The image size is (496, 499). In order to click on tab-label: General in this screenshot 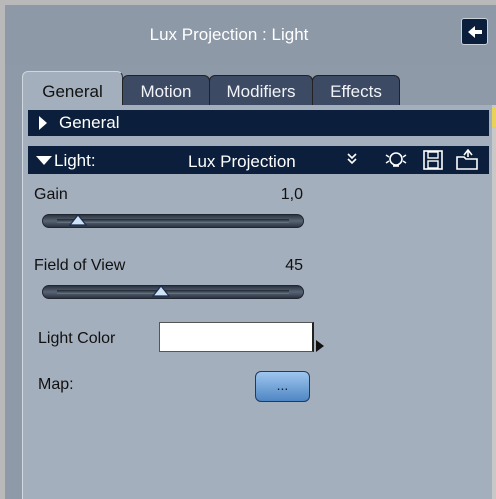, I will do `click(72, 91)`.